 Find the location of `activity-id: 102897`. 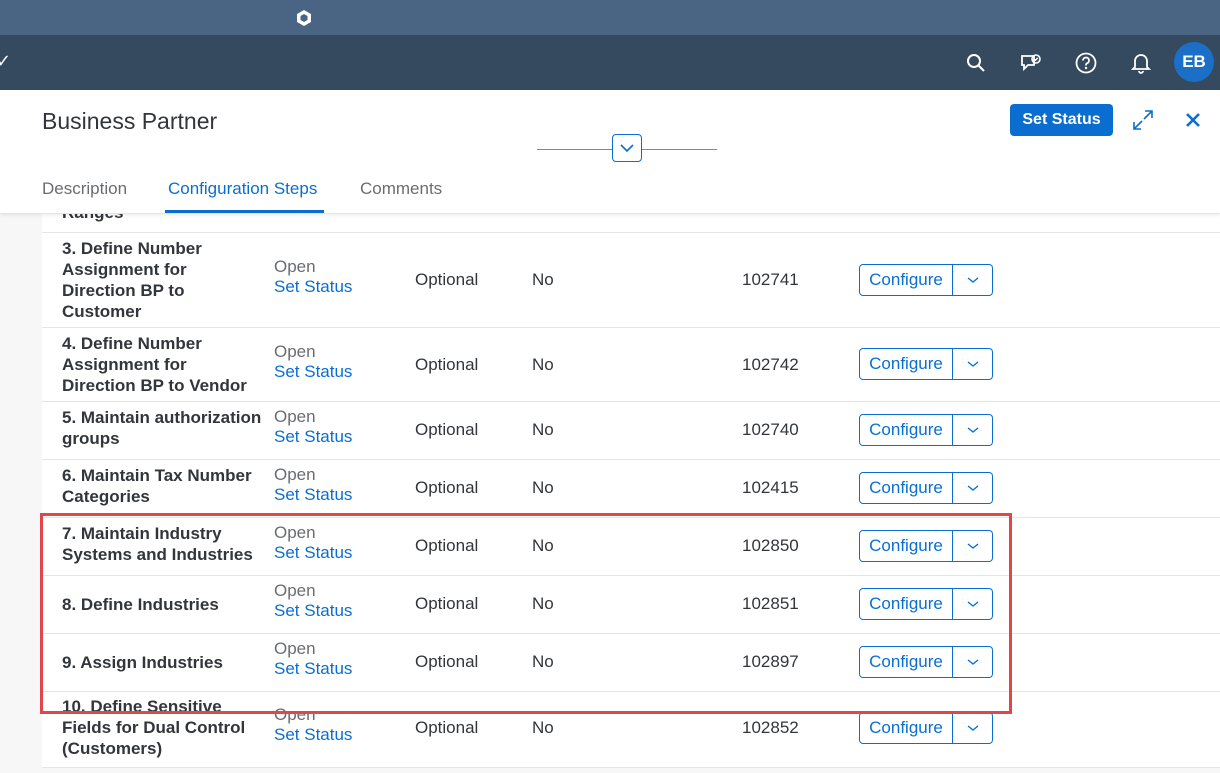

activity-id: 102897 is located at coordinates (770, 661).